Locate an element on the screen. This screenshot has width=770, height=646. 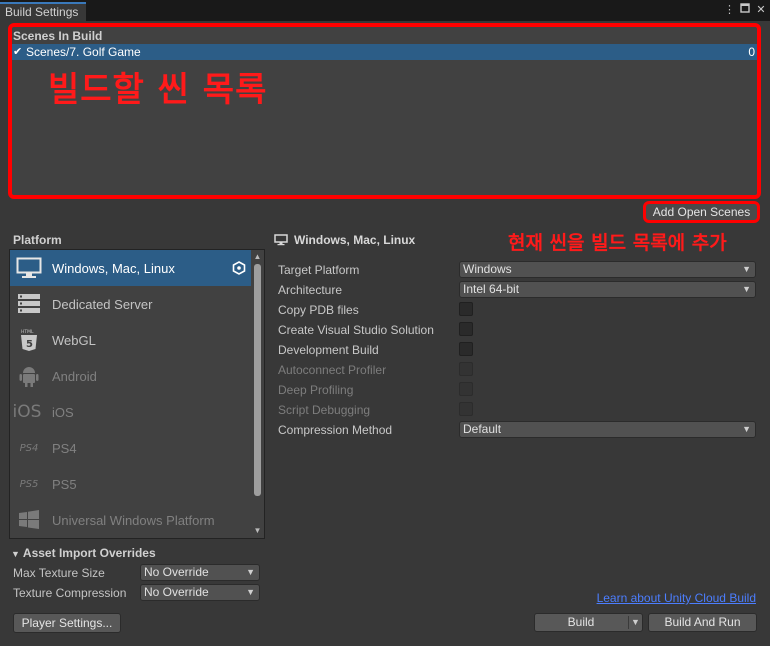
title-bar: Build Settings ⋮ ✕ is located at coordinates (385, 10).